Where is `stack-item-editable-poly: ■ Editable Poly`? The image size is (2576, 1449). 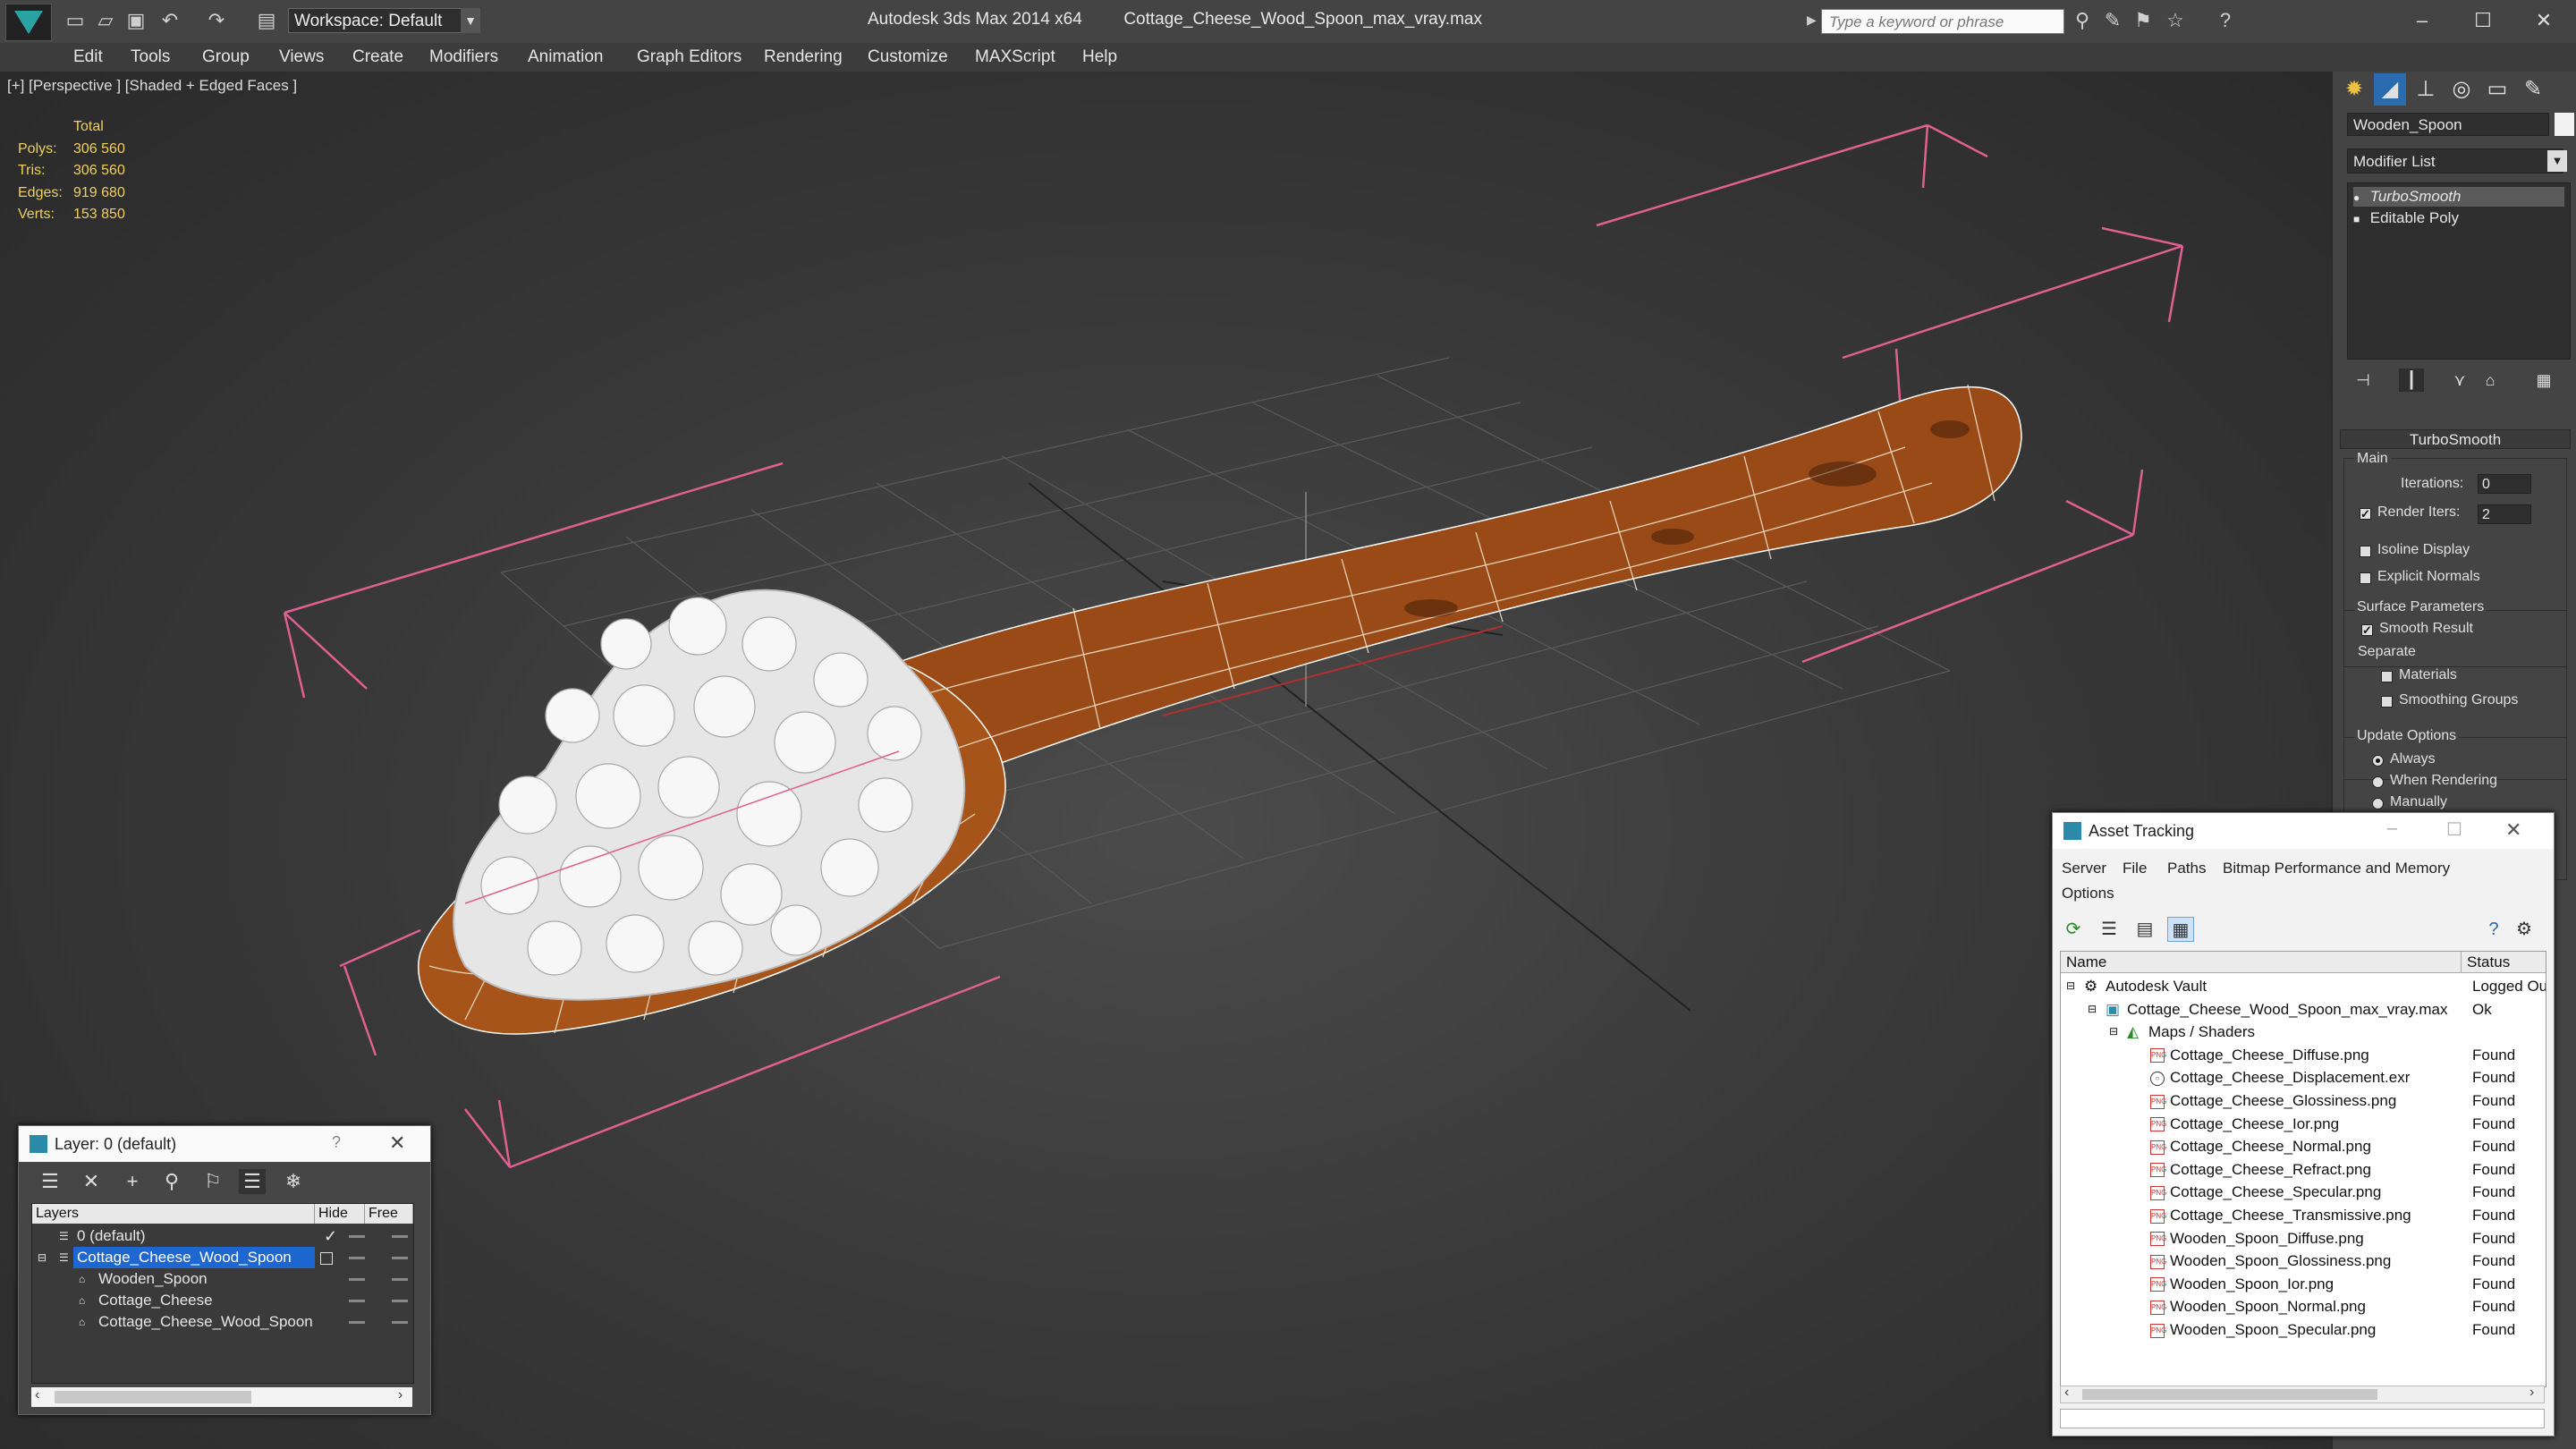
stack-item-editable-poly: ■ Editable Poly is located at coordinates (2458, 218).